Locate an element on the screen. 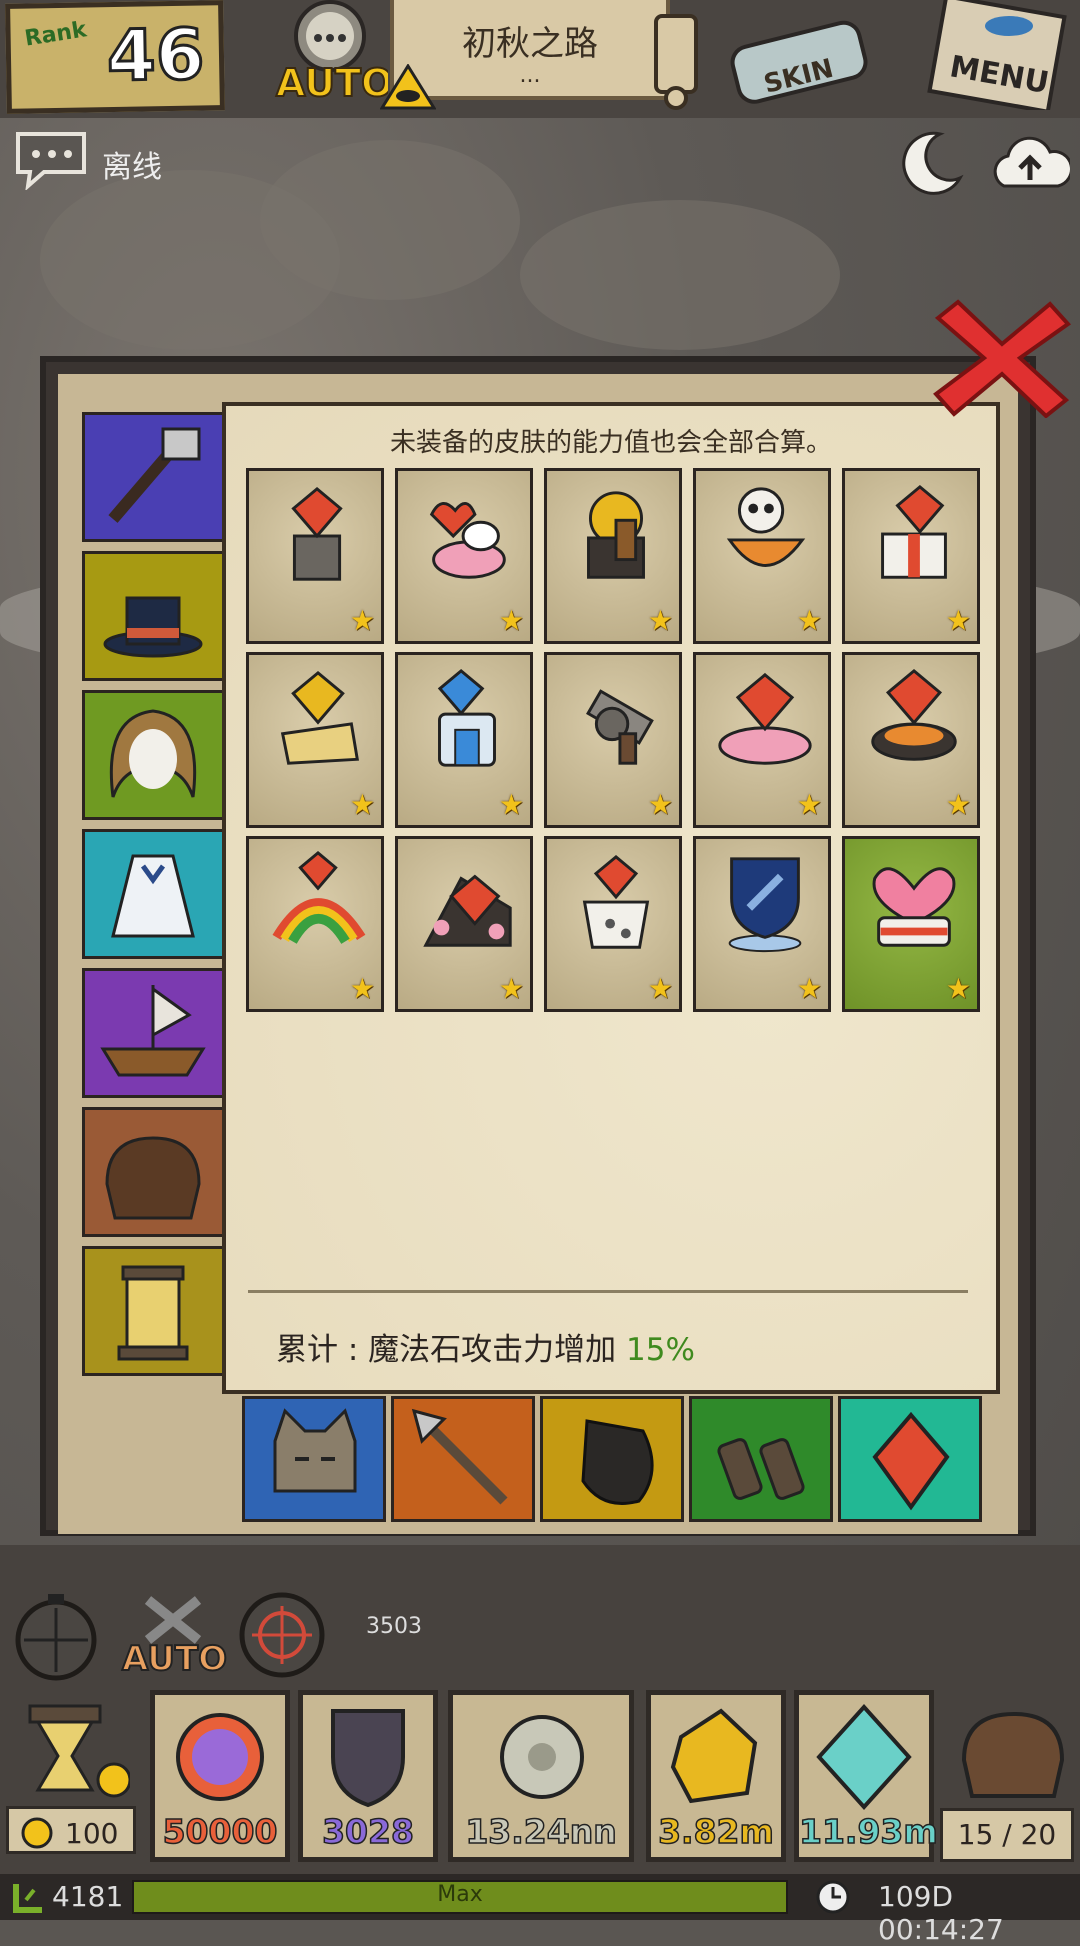 Image resolution: width=1080 pixels, height=1946 pixels. auto-battle-button: AUTO is located at coordinates (173, 1630).